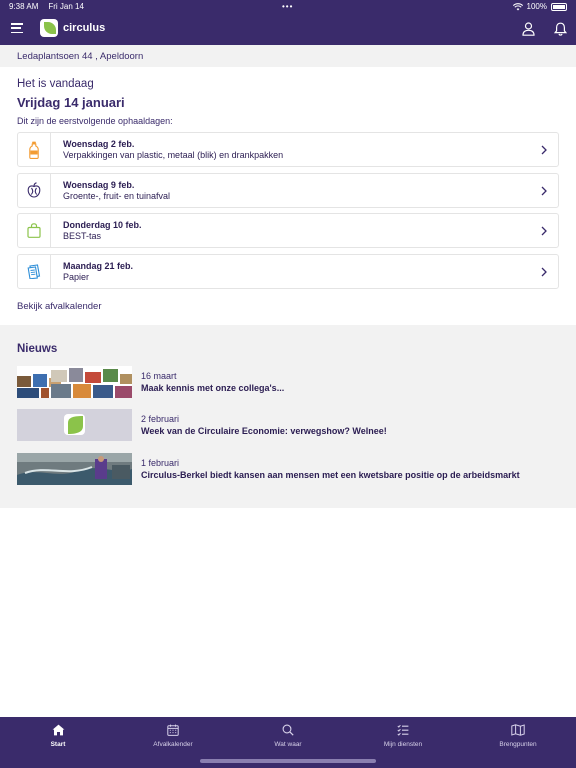  What do you see at coordinates (66, 6) in the screenshot?
I see `status-date: Fri Jan 14` at bounding box center [66, 6].